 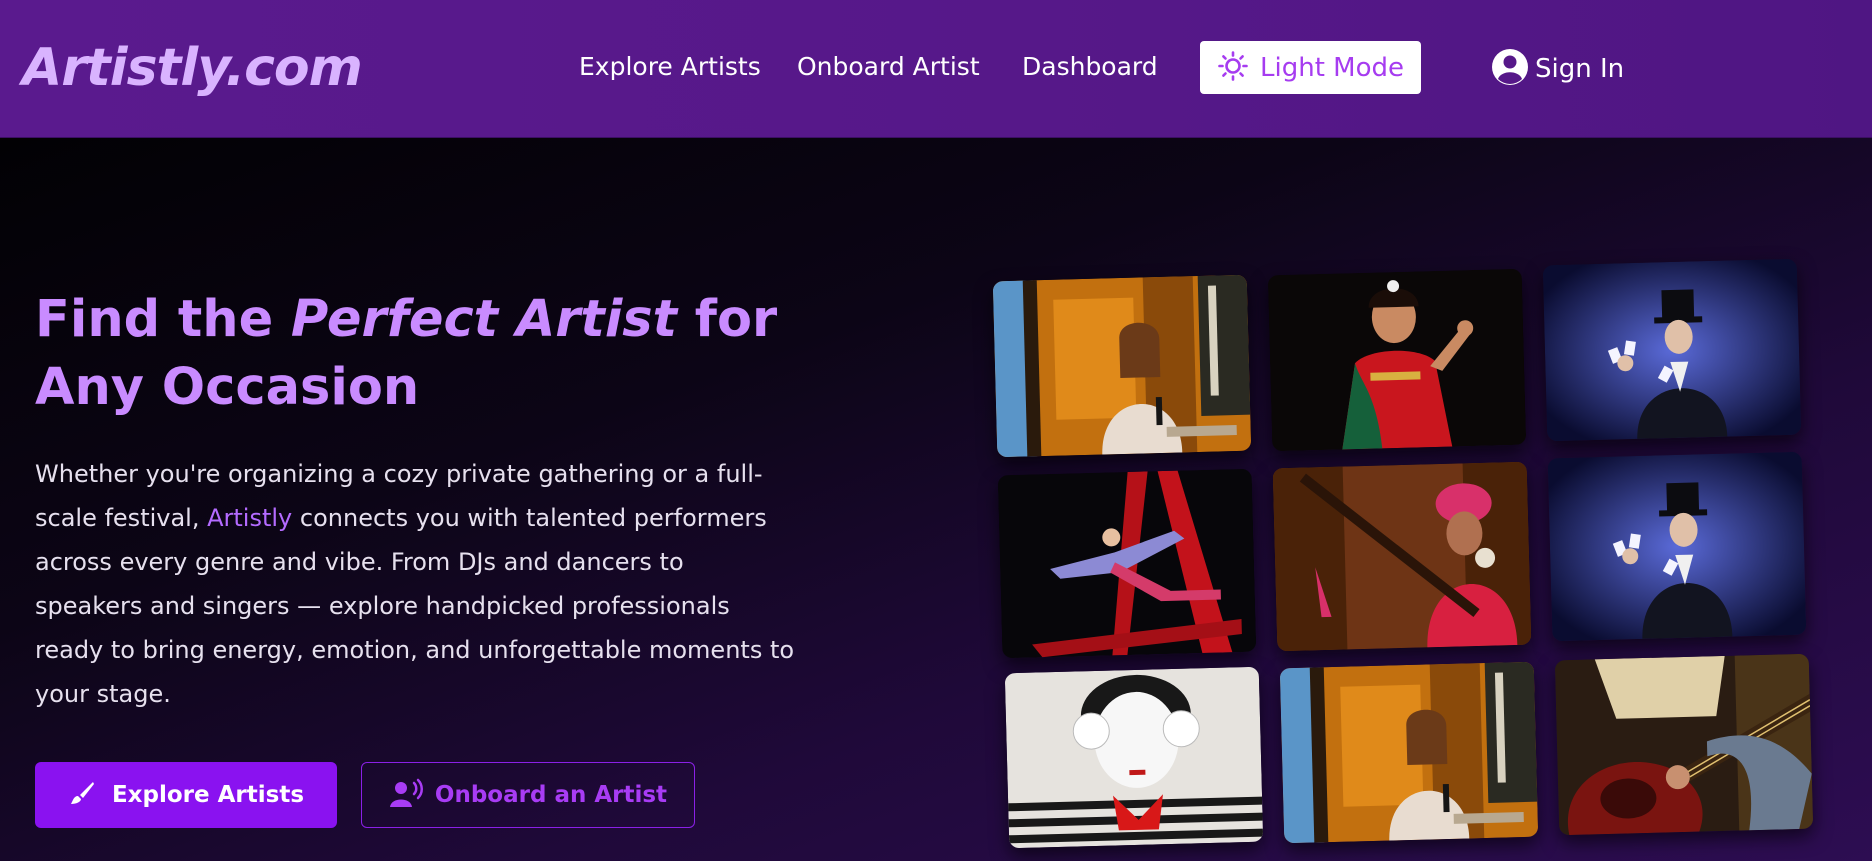 I want to click on sun-icon, so click(x=1233, y=67).